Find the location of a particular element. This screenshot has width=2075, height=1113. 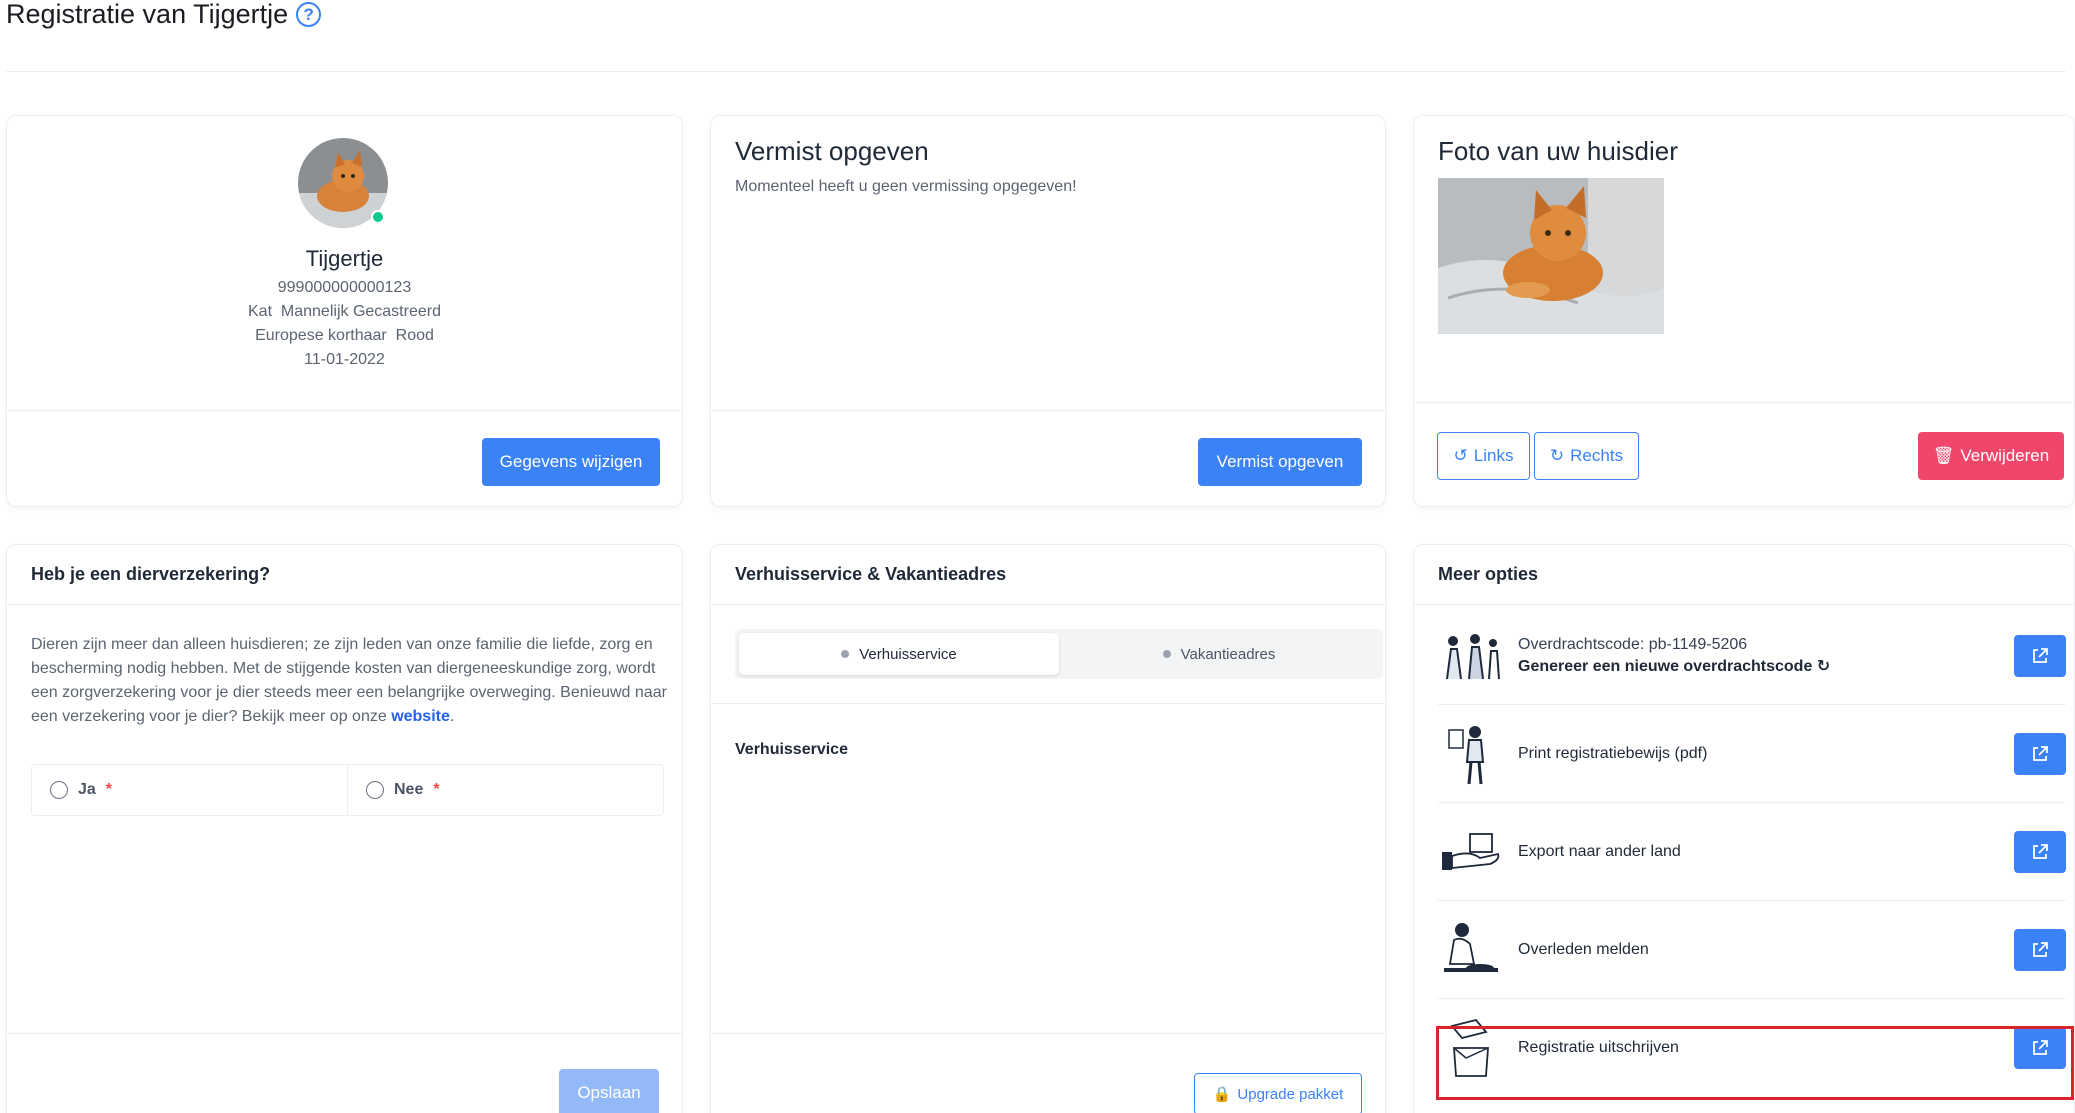

insurance-no-option: Nee * is located at coordinates (505, 790).